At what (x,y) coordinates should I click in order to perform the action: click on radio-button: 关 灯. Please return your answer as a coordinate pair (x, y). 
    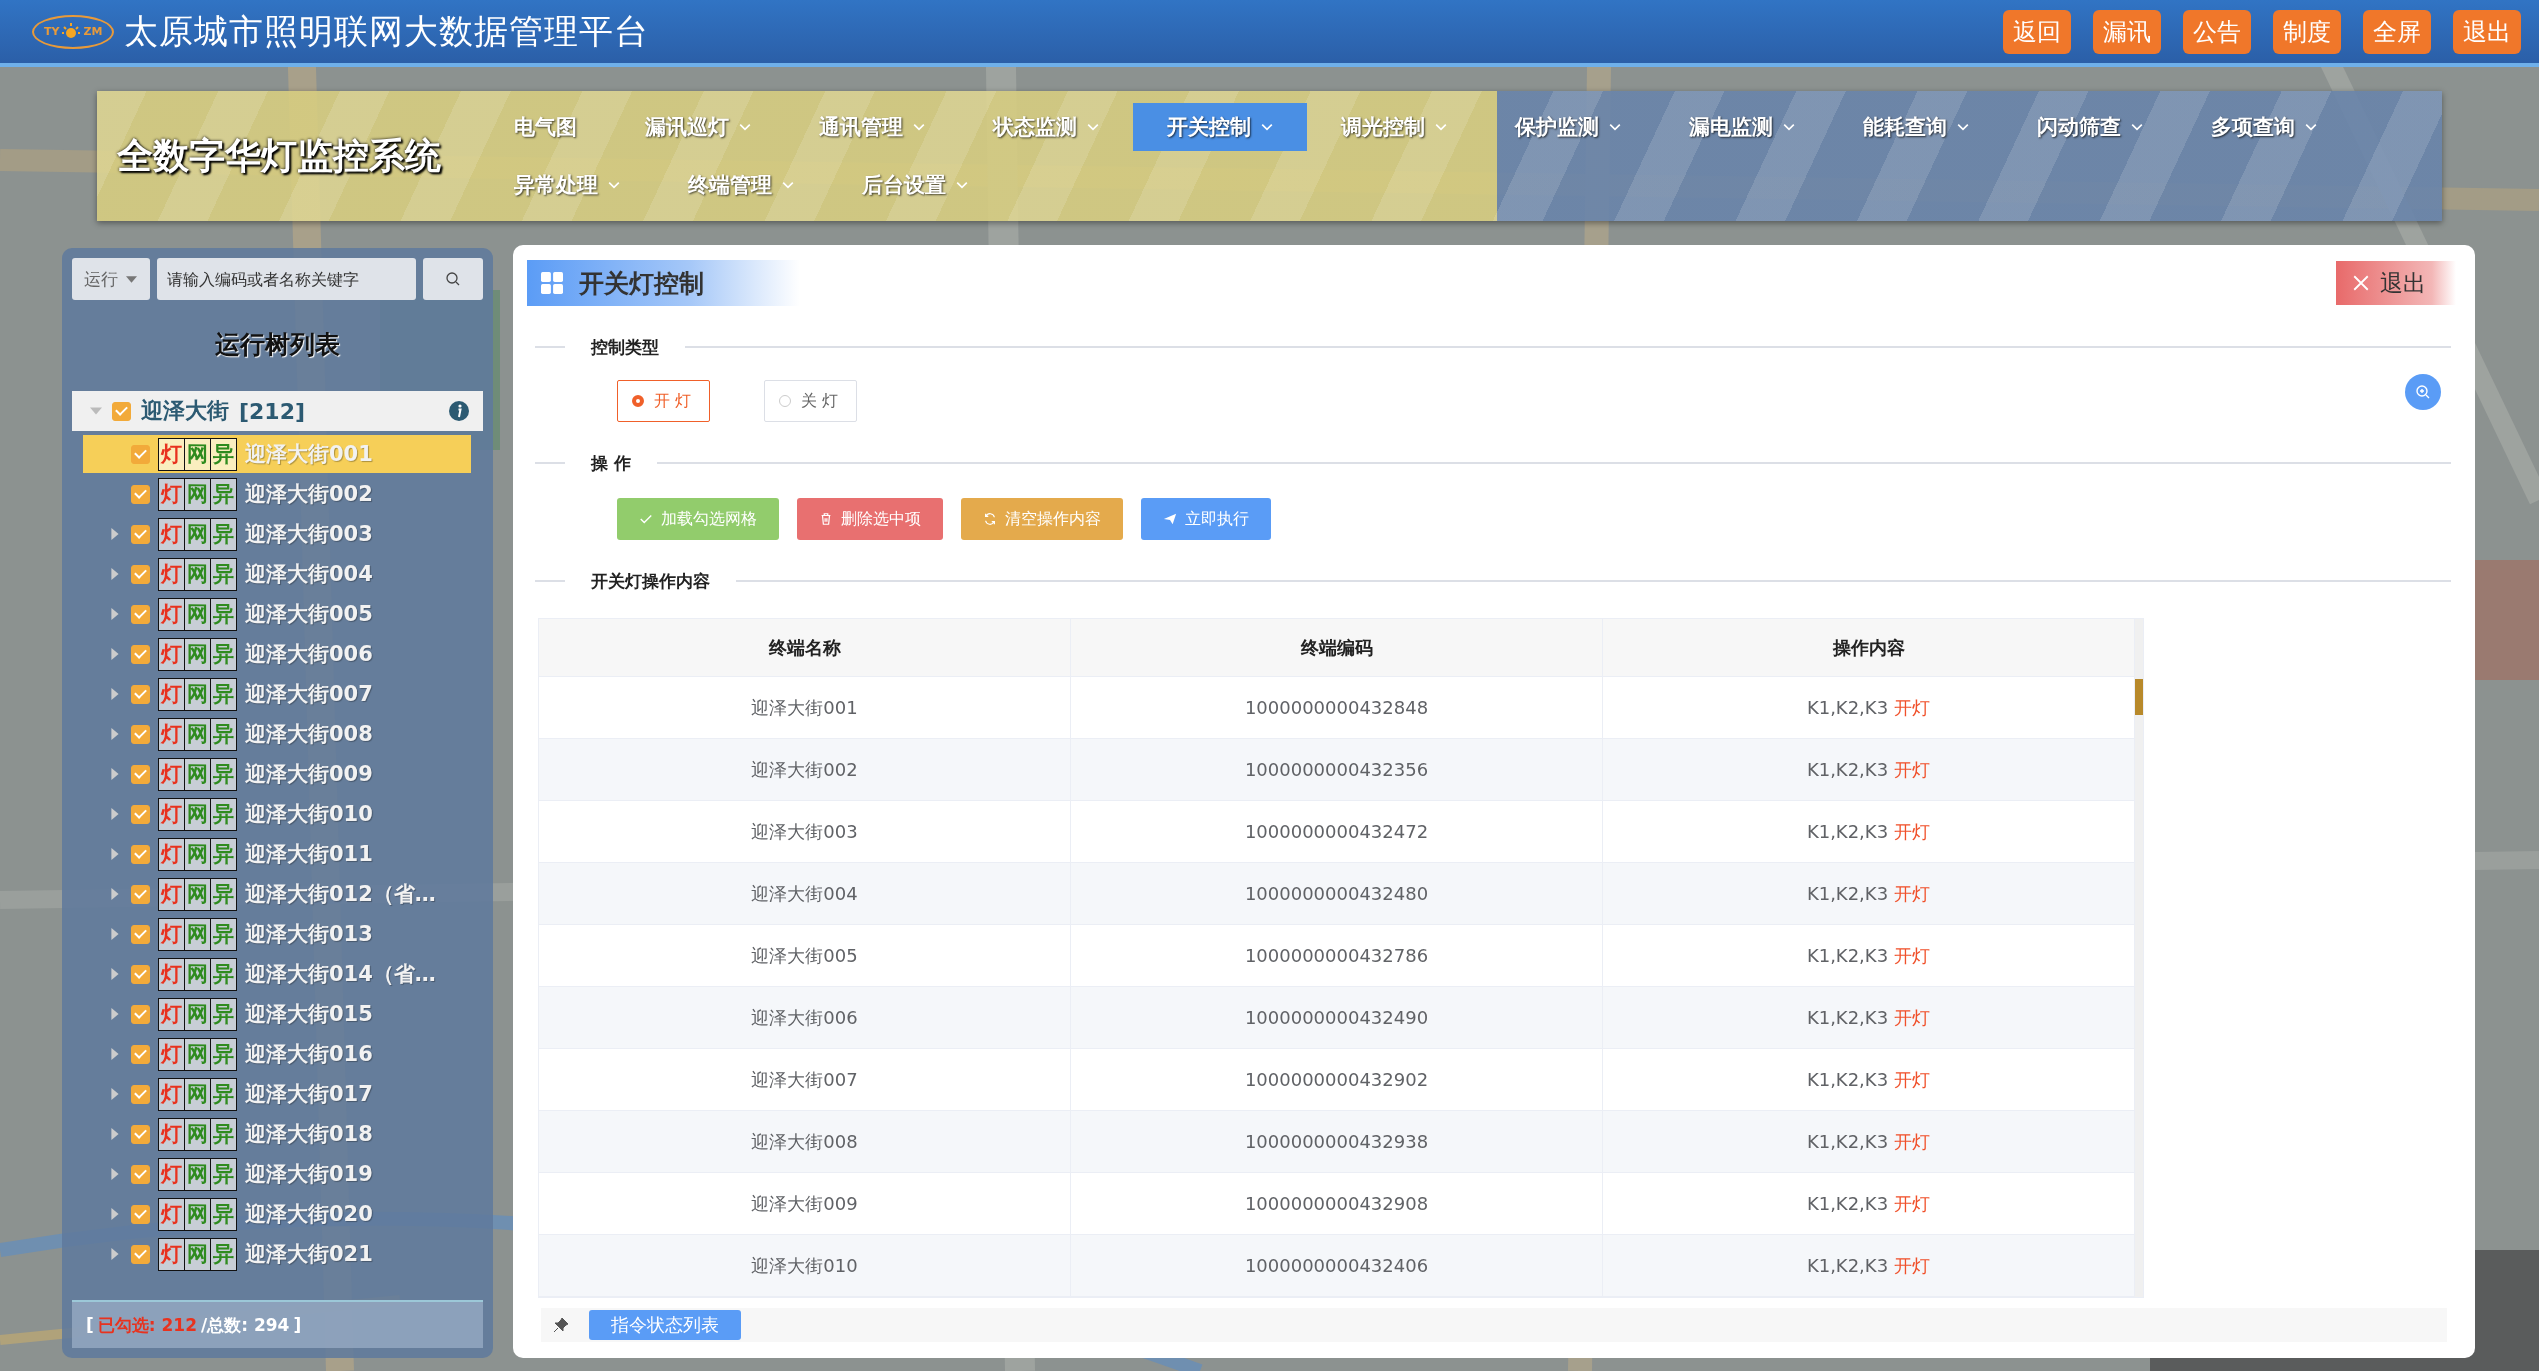
    Looking at the image, I should click on (811, 401).